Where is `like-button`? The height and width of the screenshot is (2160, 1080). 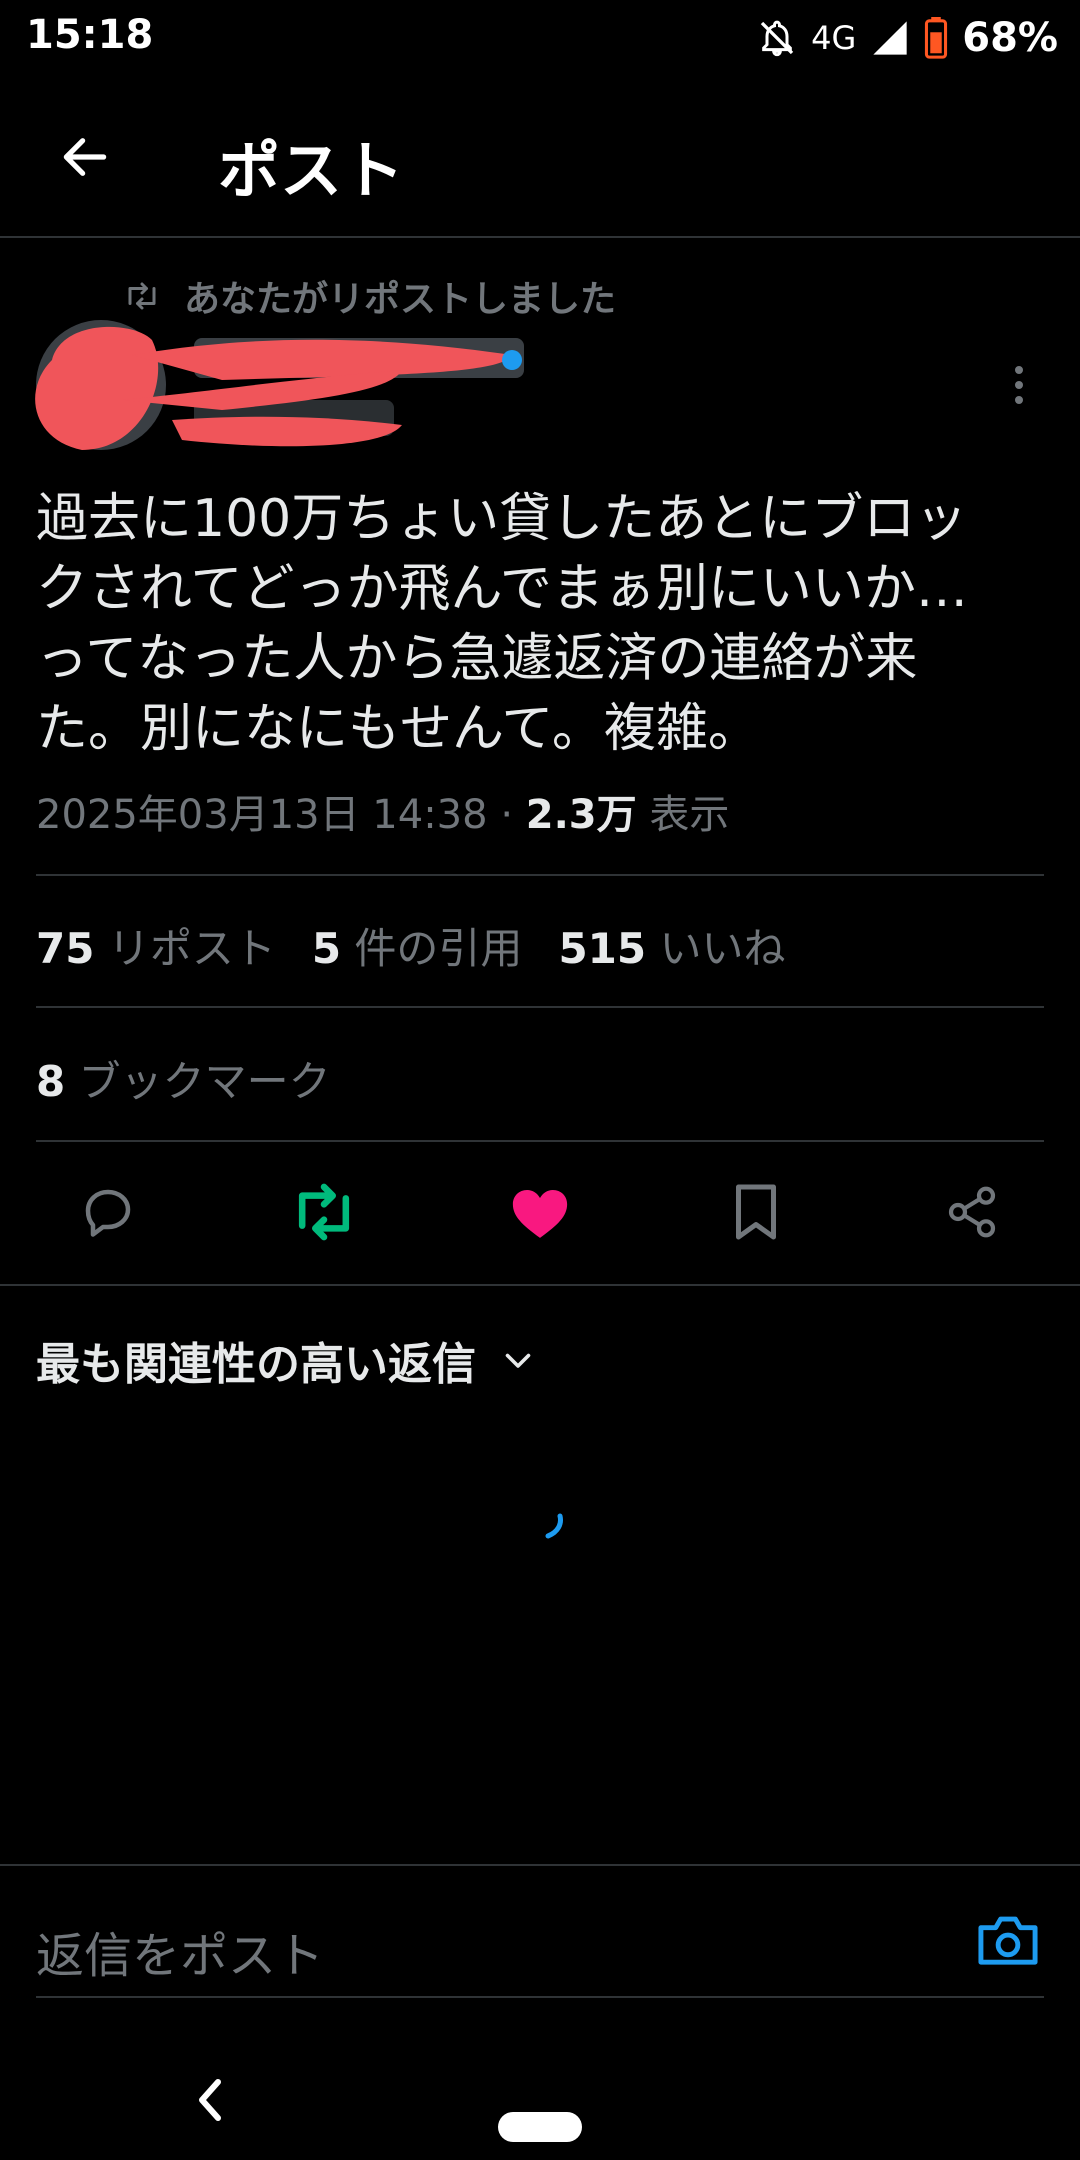 like-button is located at coordinates (540, 1212).